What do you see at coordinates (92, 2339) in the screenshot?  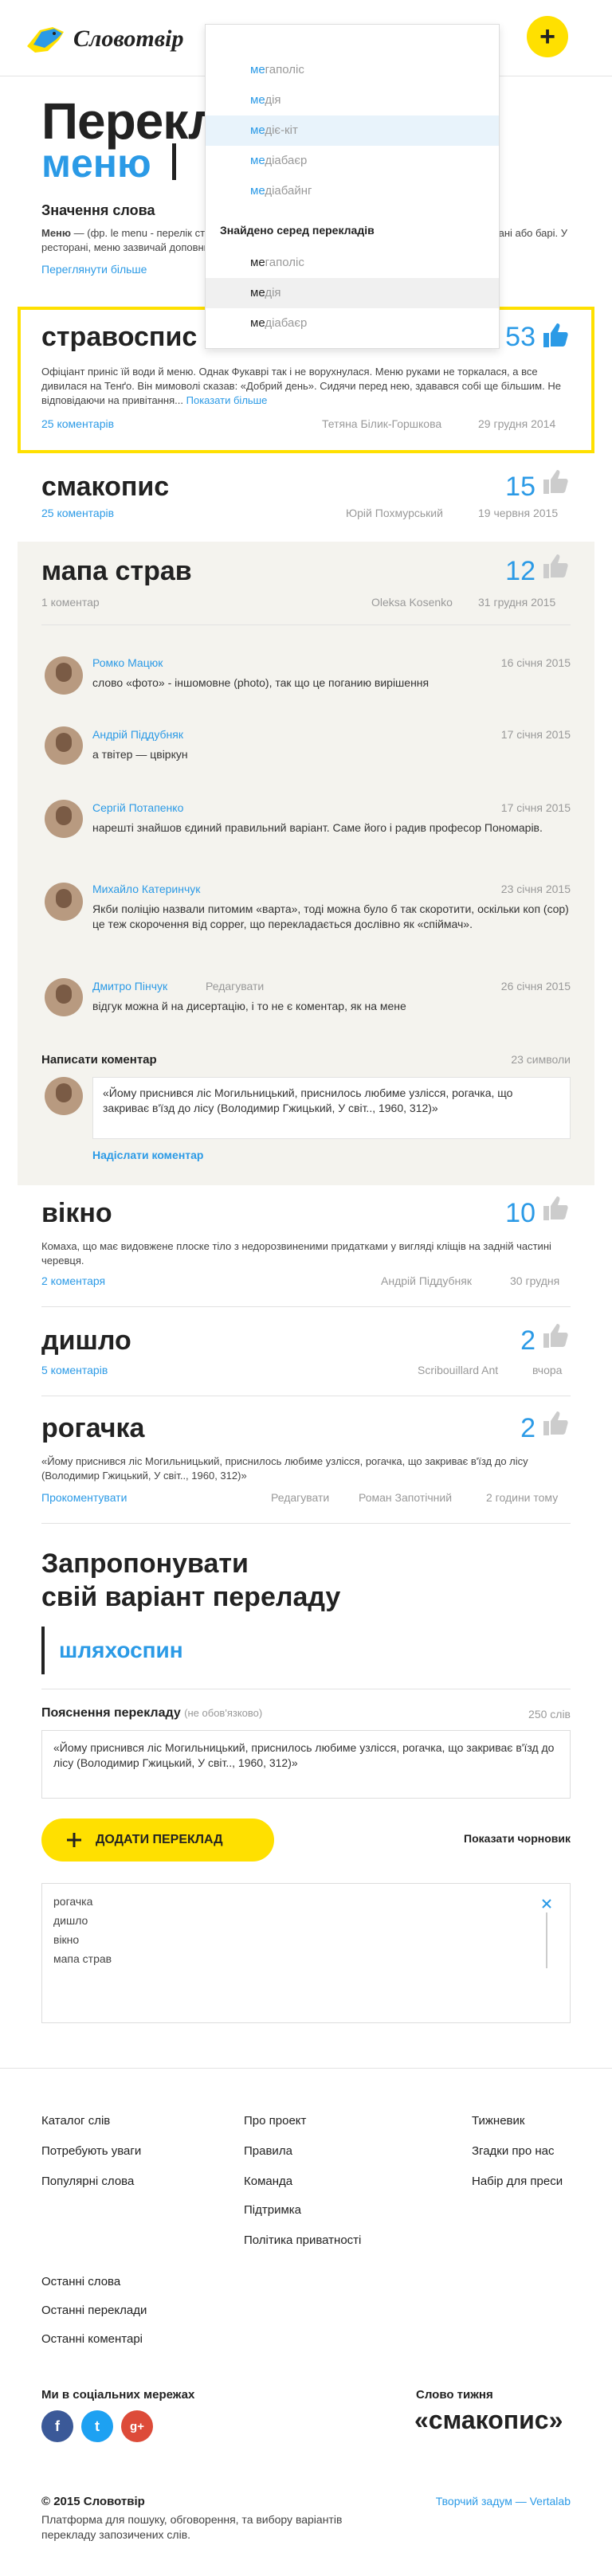 I see `footer-link: Останні коментарі` at bounding box center [92, 2339].